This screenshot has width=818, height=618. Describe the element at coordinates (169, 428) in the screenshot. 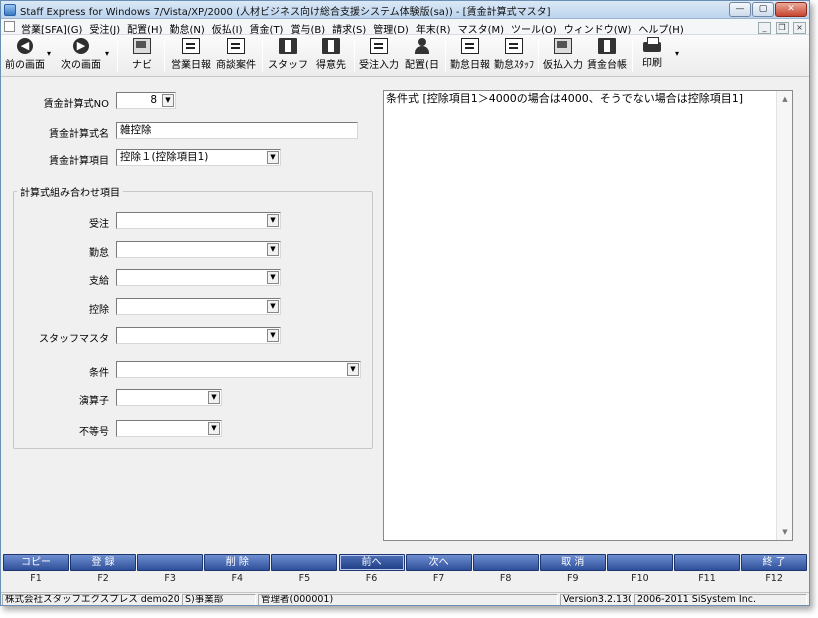

I see `inequality-select: ▼` at that location.